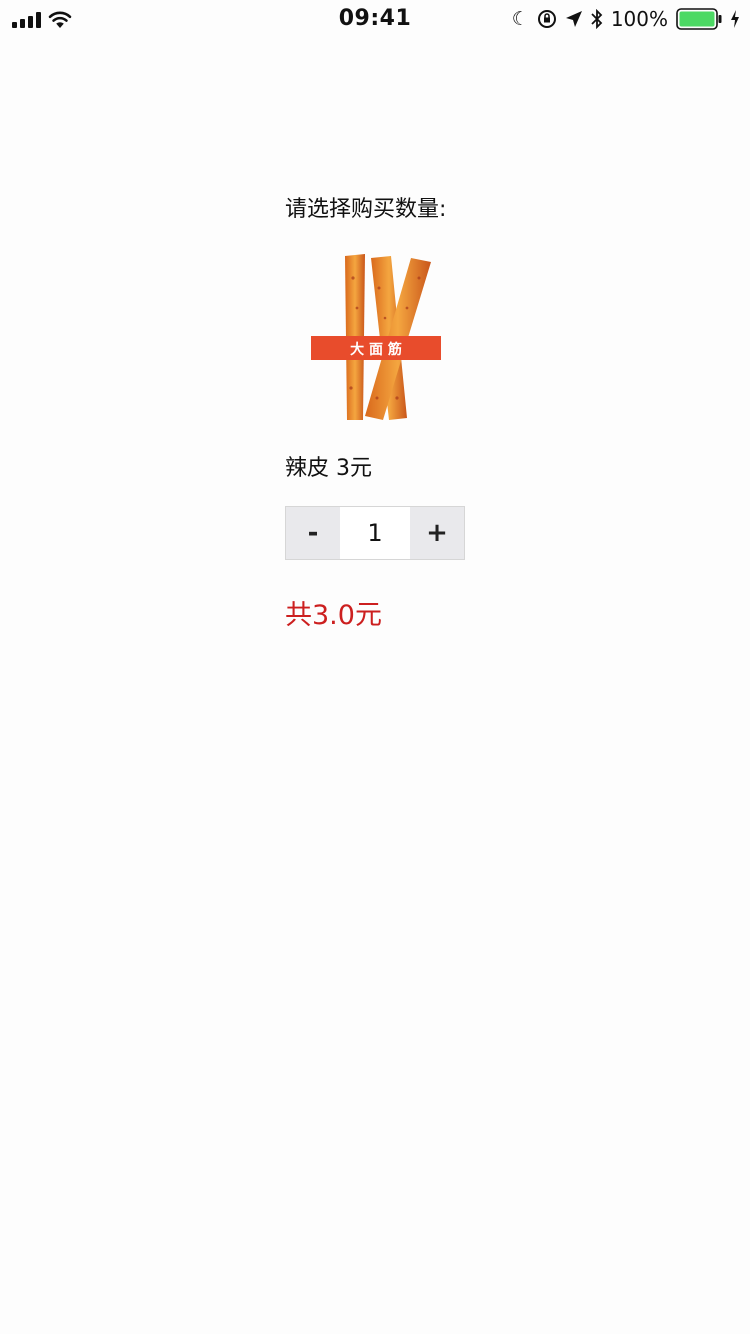 The image size is (750, 1334). What do you see at coordinates (328, 468) in the screenshot?
I see `product-name-price: 辣皮 3元` at bounding box center [328, 468].